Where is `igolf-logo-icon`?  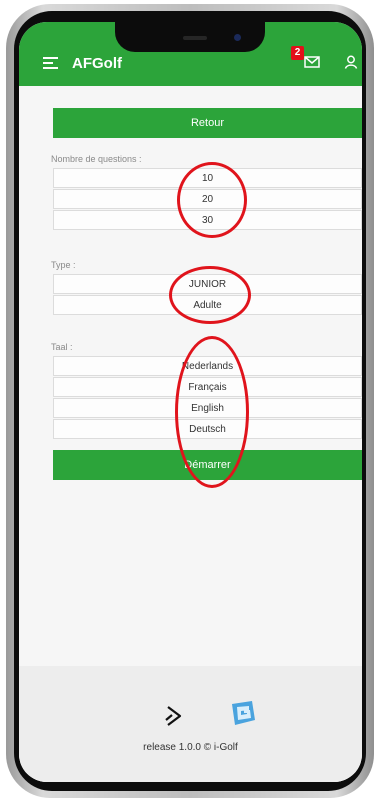 igolf-logo-icon is located at coordinates (243, 713).